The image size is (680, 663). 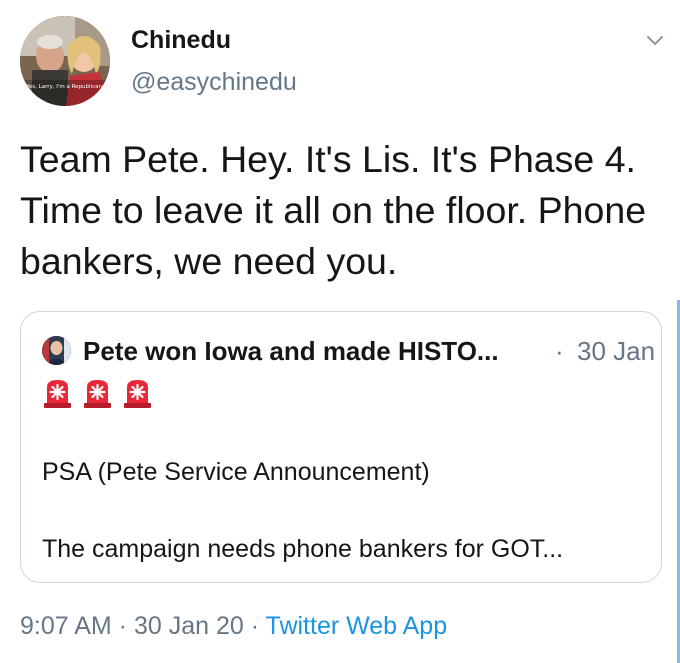 I want to click on author-avatar: Yes, Larry, I'm a Republican., so click(x=65, y=61).